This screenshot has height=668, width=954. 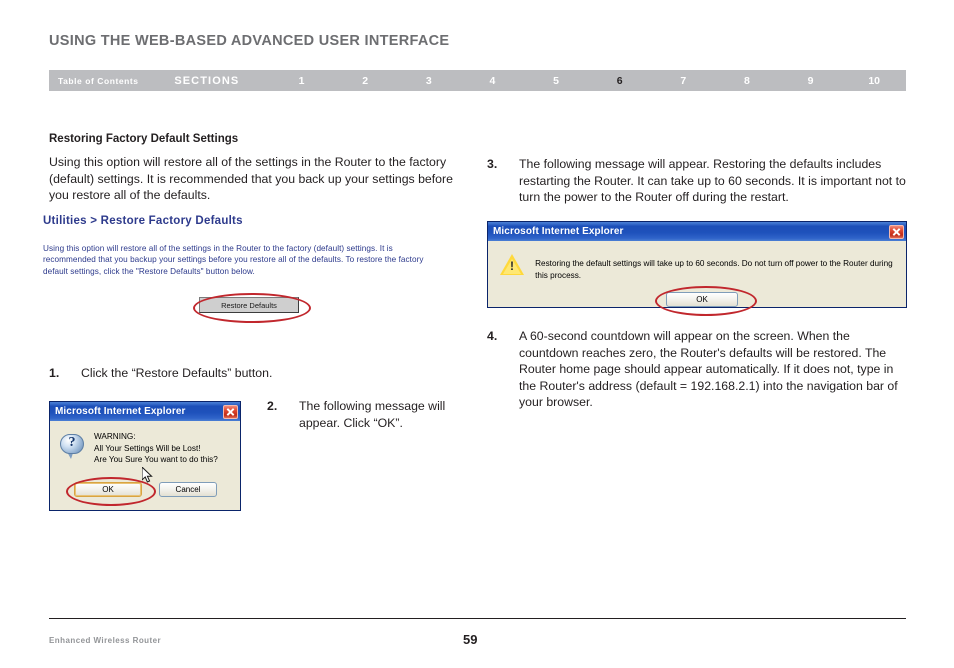 What do you see at coordinates (147, 474) in the screenshot?
I see `mouse-cursor-icon` at bounding box center [147, 474].